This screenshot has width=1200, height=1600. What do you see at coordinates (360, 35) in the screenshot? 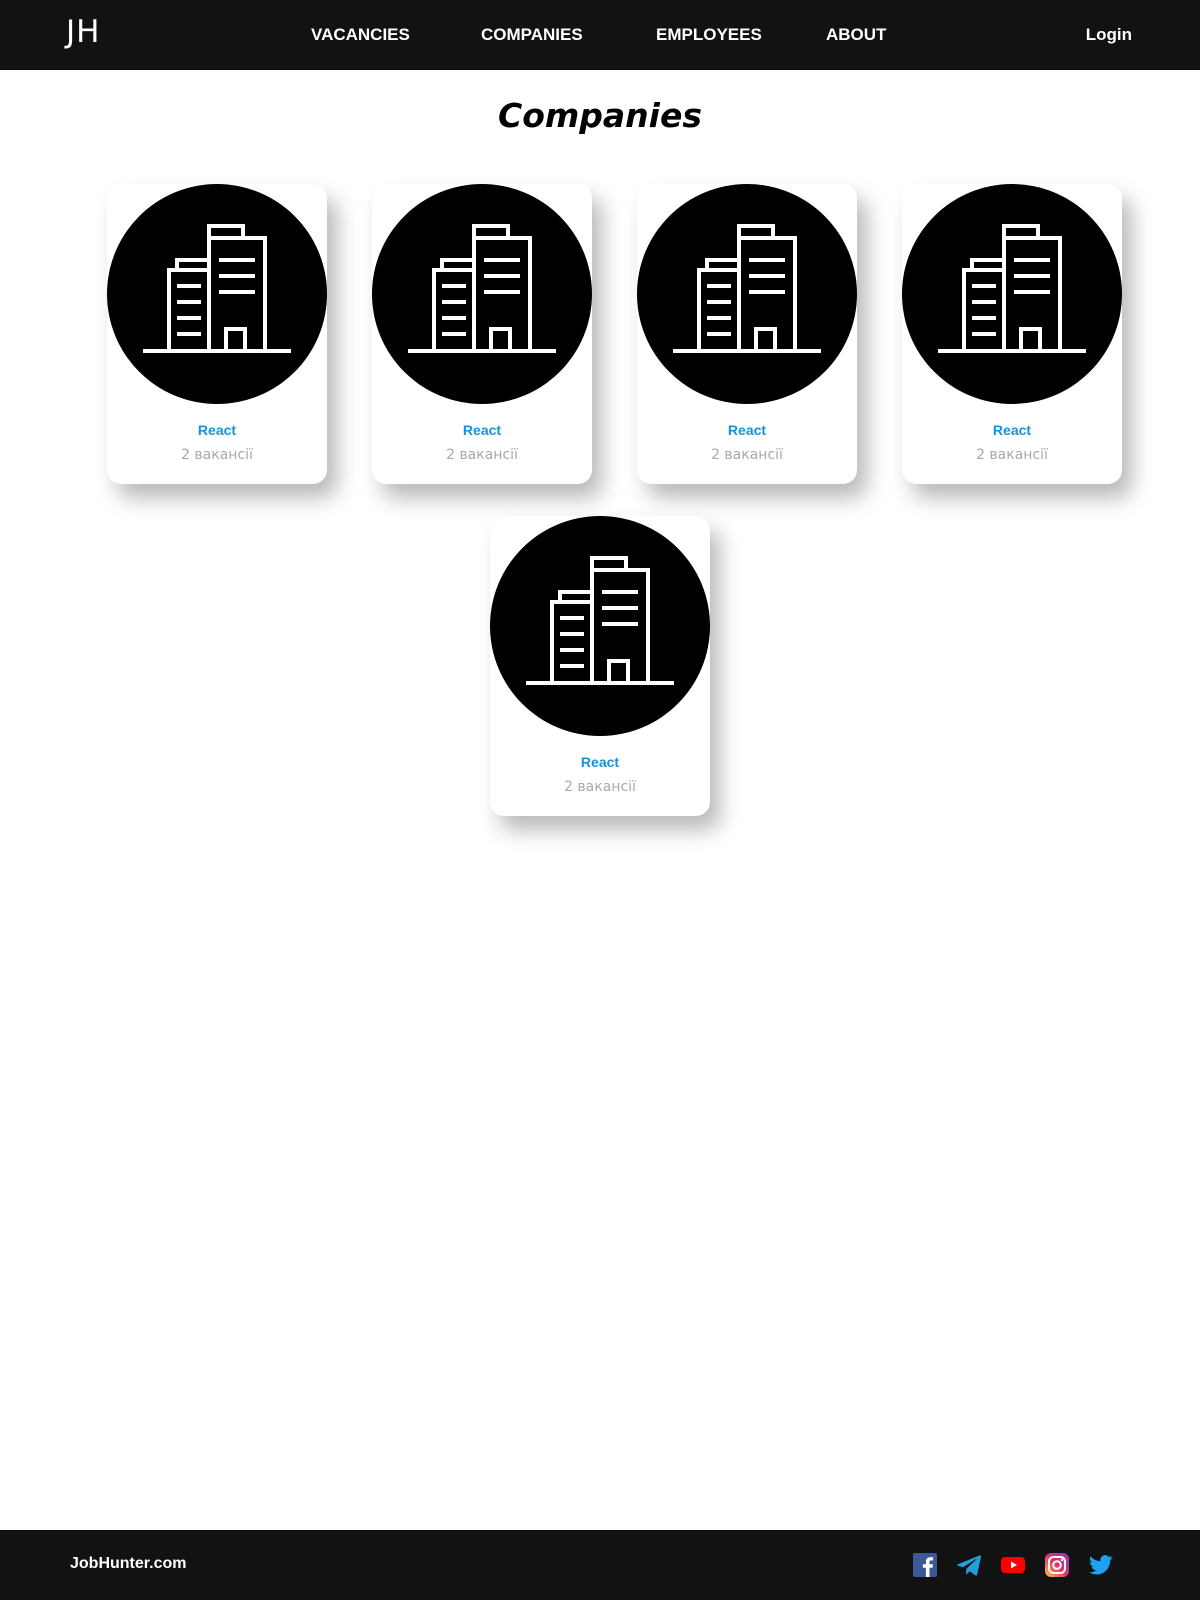
I see `nav-vacancies: VACANCIES` at bounding box center [360, 35].